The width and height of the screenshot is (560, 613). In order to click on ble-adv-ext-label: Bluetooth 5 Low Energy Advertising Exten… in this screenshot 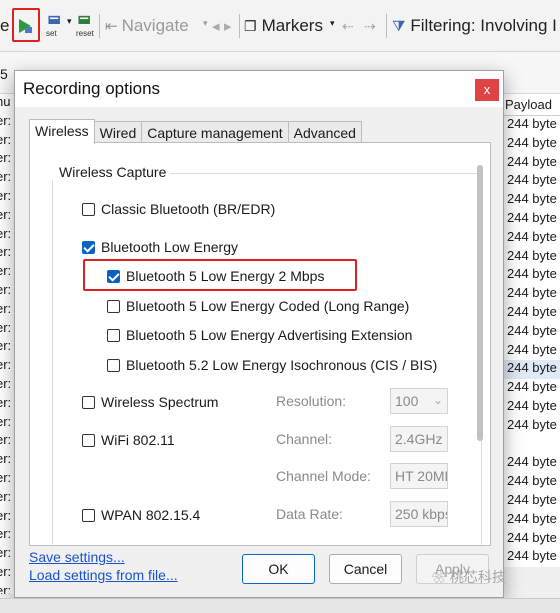, I will do `click(269, 335)`.